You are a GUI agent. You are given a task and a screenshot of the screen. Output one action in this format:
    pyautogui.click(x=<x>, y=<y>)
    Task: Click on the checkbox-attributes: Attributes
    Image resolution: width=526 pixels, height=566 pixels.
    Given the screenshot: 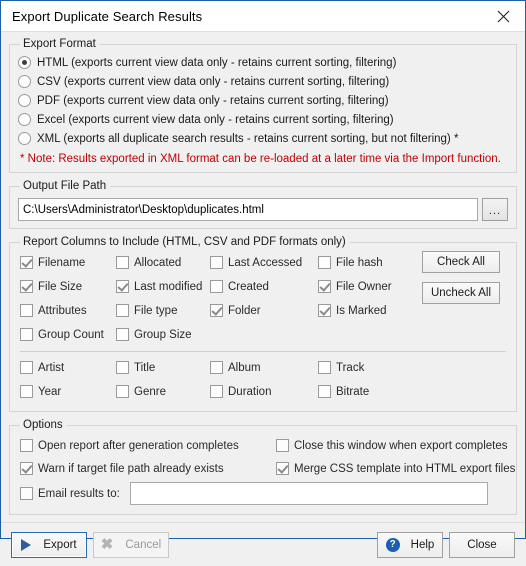 What is the action you would take?
    pyautogui.click(x=53, y=310)
    